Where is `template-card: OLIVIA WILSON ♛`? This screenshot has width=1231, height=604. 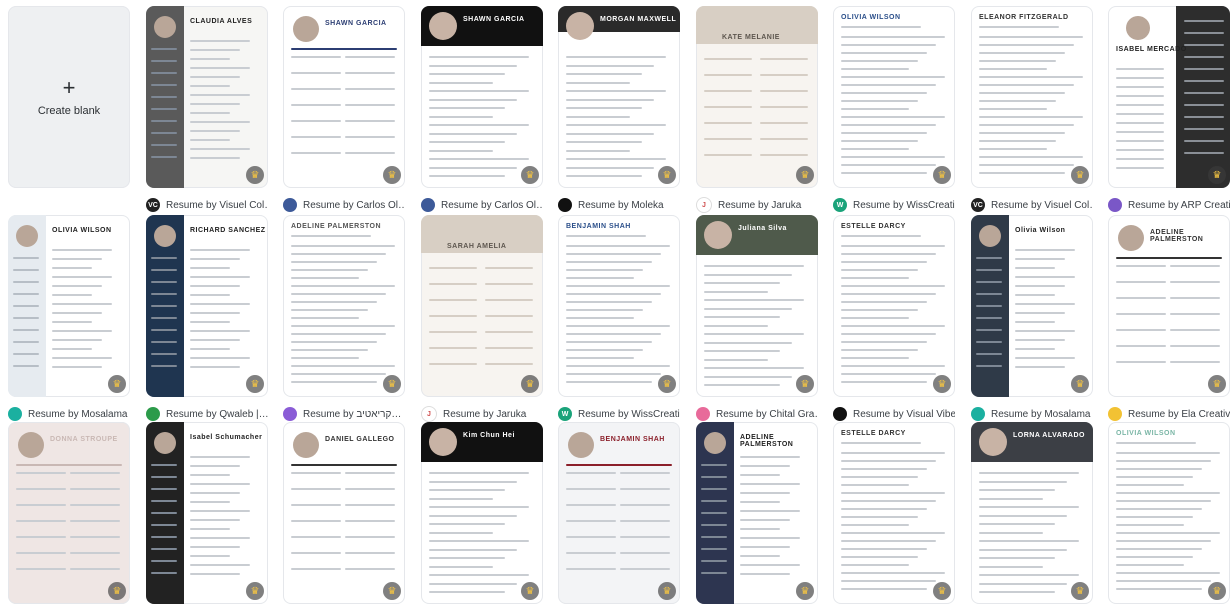
template-card: OLIVIA WILSON ♛ is located at coordinates (1169, 513).